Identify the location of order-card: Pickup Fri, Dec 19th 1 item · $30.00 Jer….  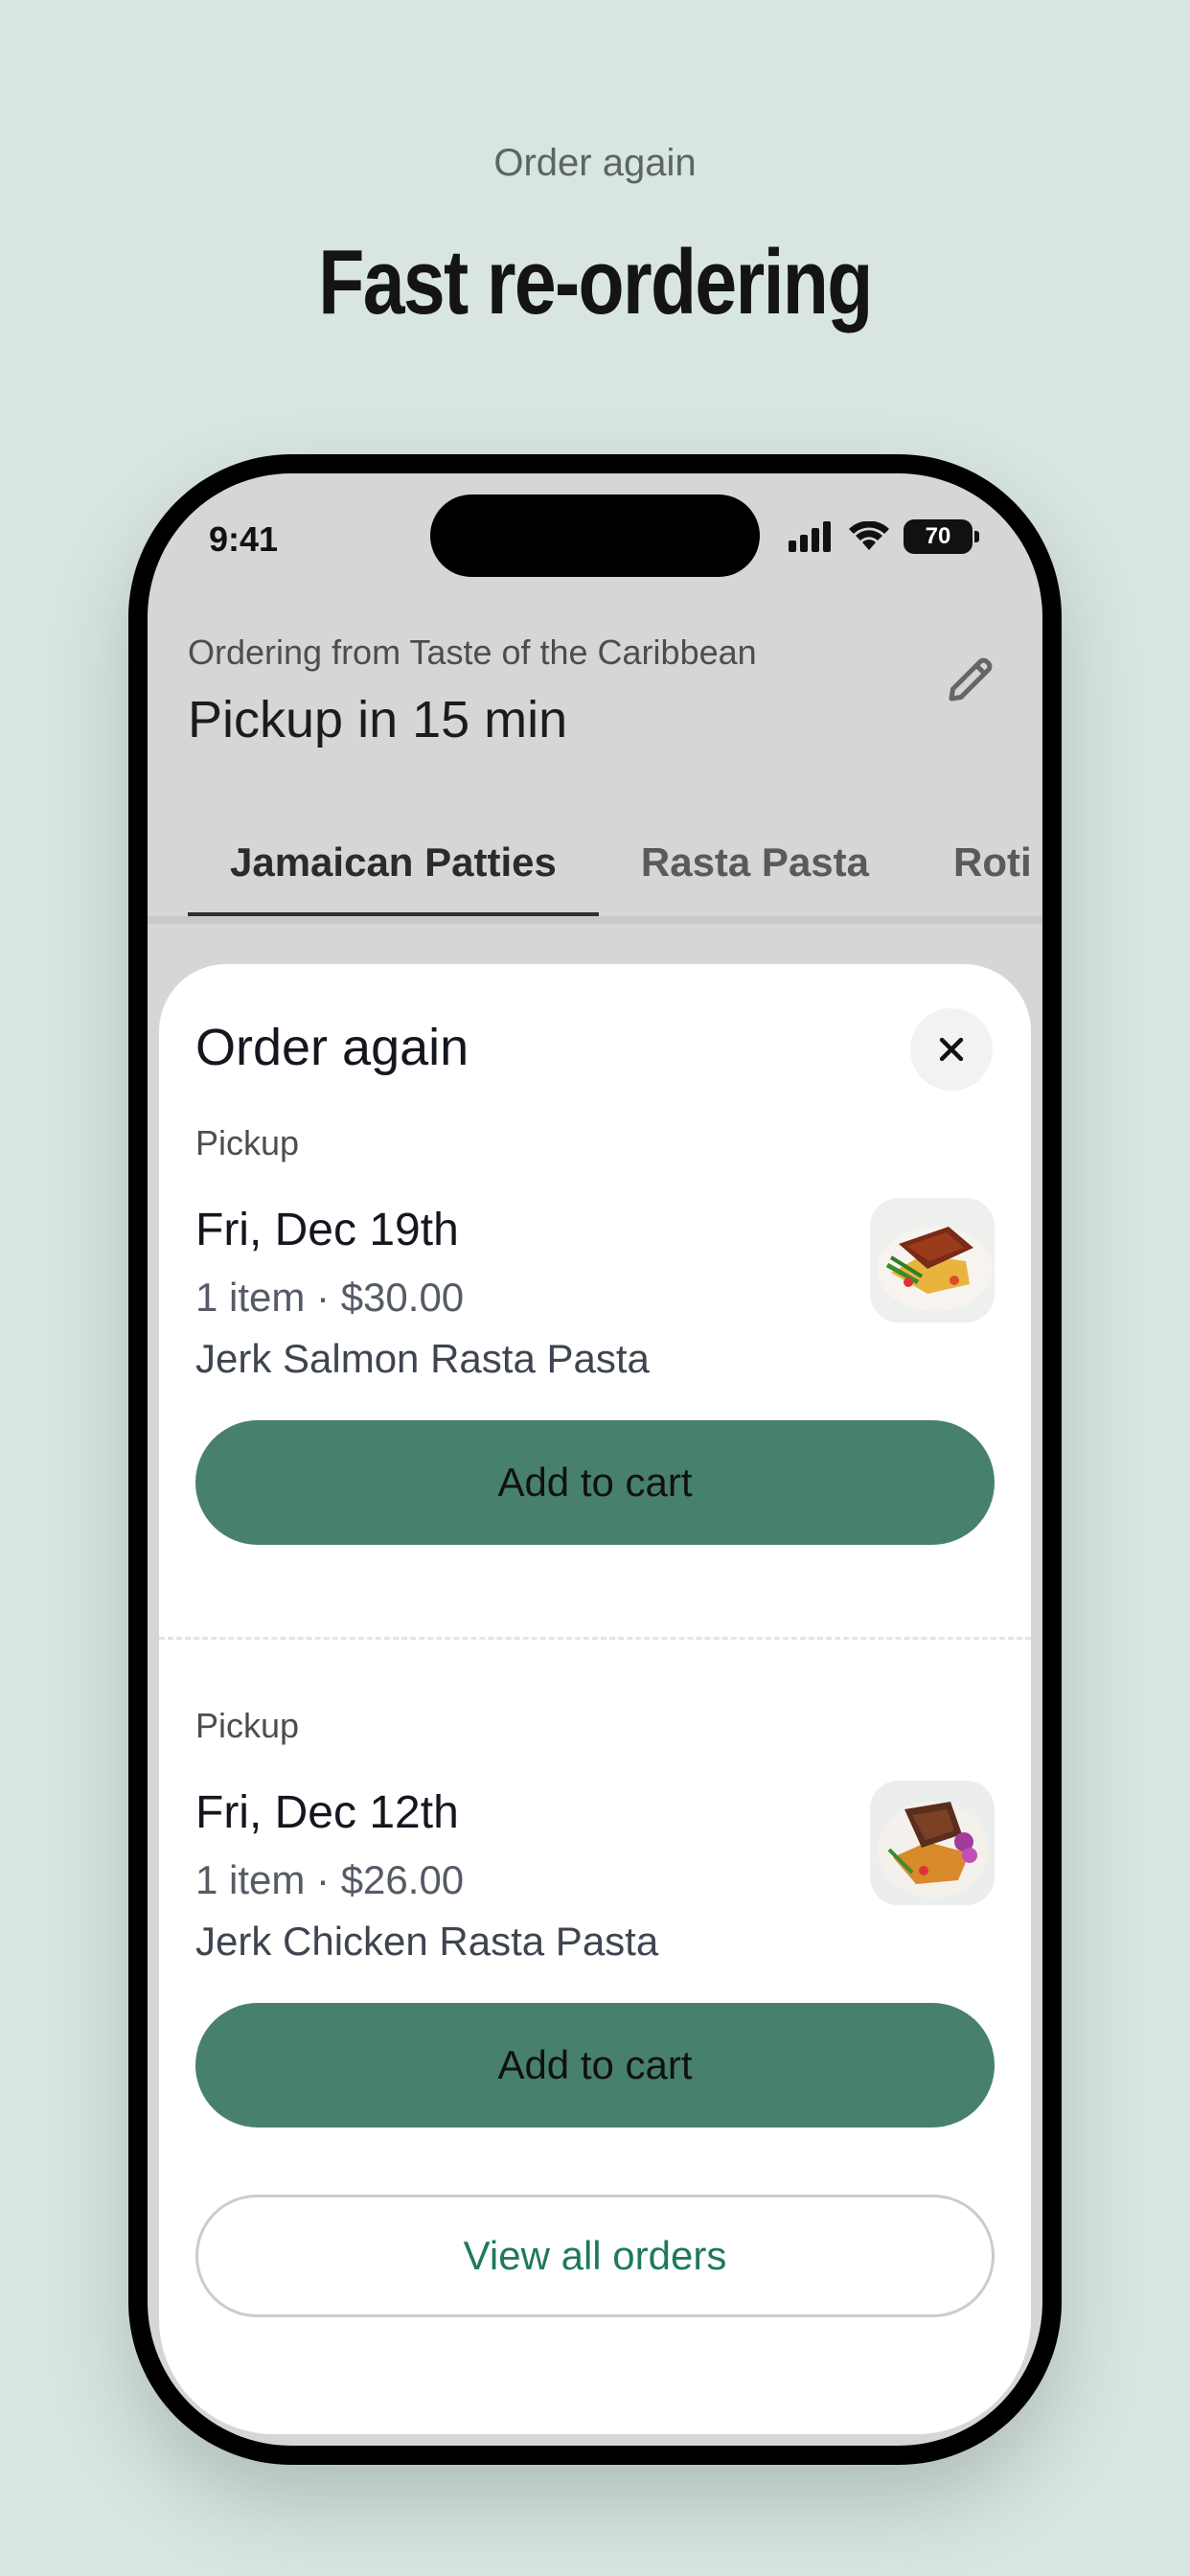
(595, 1343).